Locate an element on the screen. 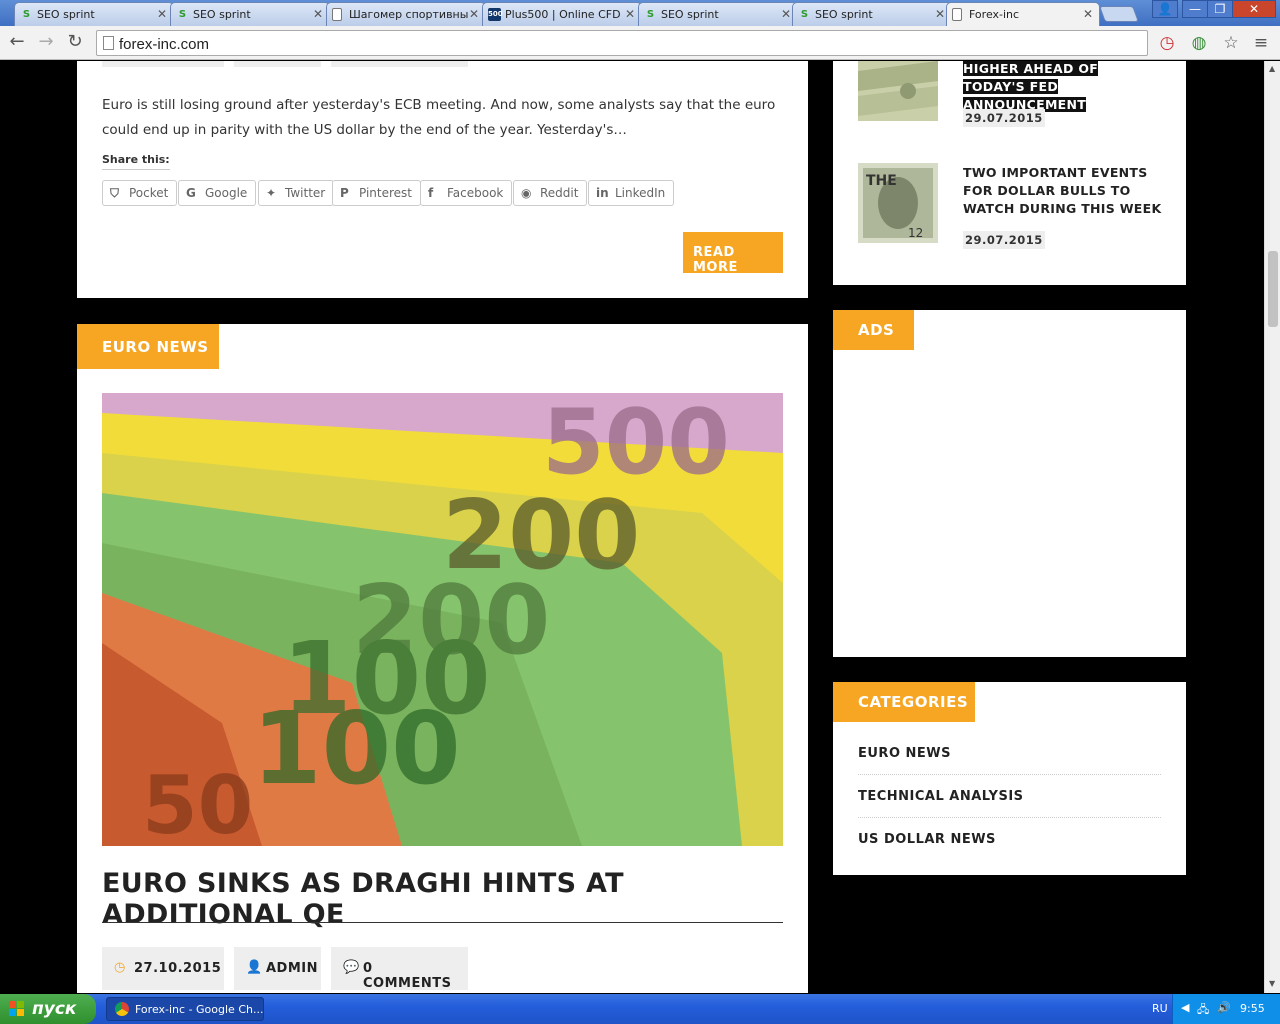  share-button-label: Pocket is located at coordinates (149, 193).